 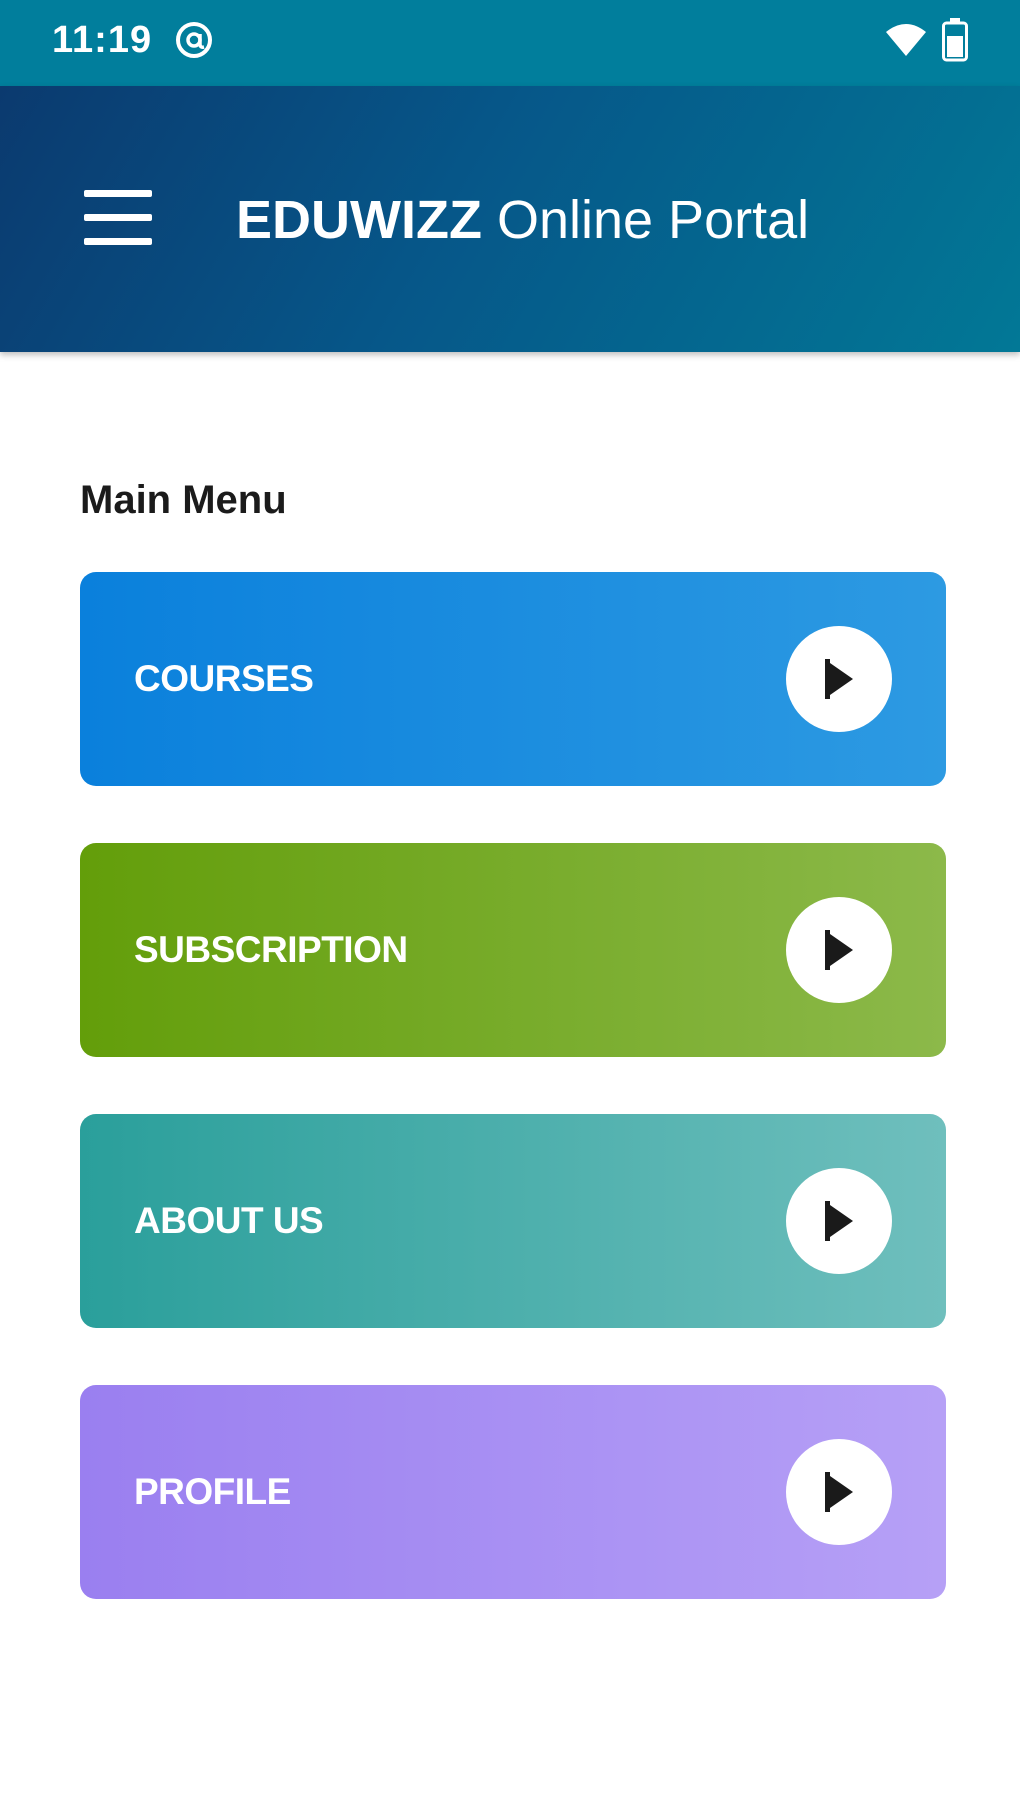 I want to click on profile-play-button, so click(x=839, y=1492).